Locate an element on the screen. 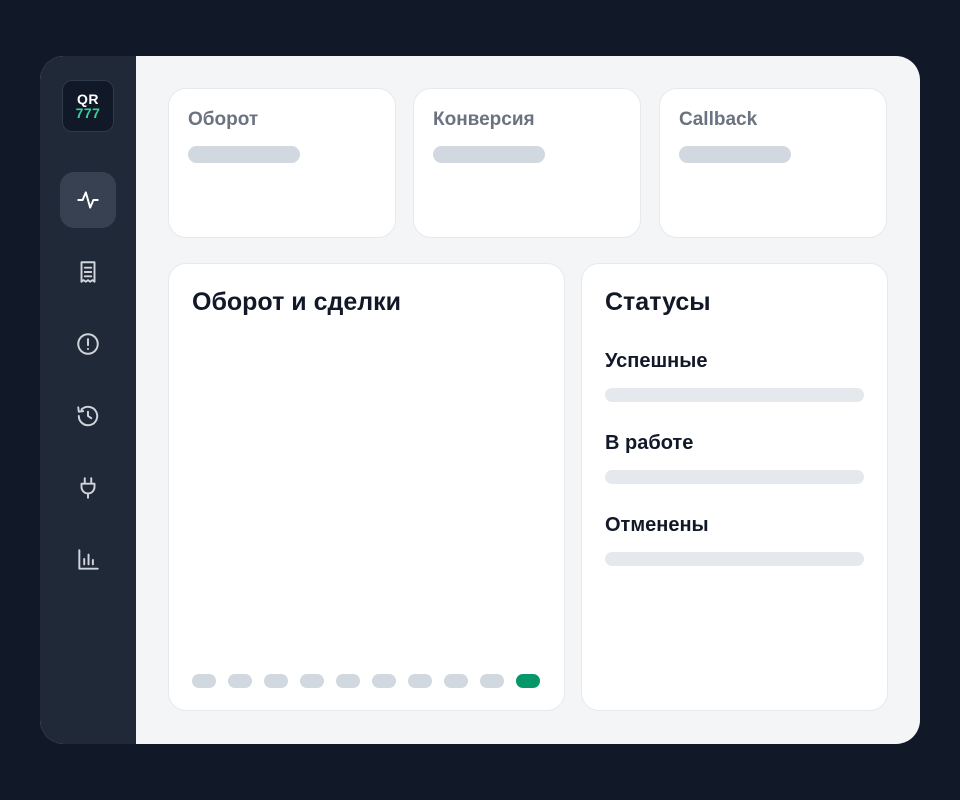 The image size is (960, 800). stat-card-callback: Callback is located at coordinates (773, 163).